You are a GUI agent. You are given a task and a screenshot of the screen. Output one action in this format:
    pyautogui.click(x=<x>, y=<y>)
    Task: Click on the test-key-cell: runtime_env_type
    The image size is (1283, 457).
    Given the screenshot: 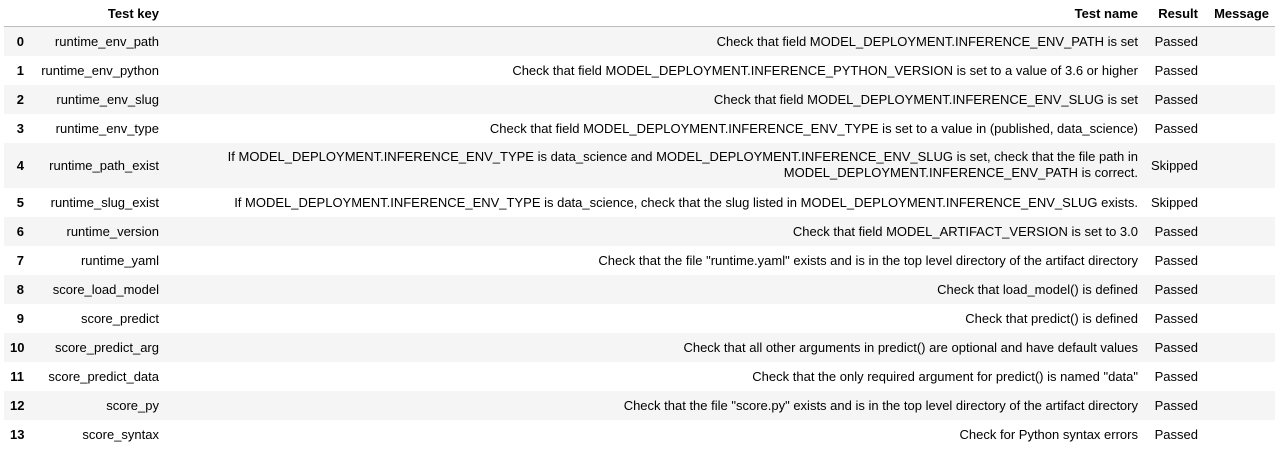 What is the action you would take?
    pyautogui.click(x=107, y=128)
    